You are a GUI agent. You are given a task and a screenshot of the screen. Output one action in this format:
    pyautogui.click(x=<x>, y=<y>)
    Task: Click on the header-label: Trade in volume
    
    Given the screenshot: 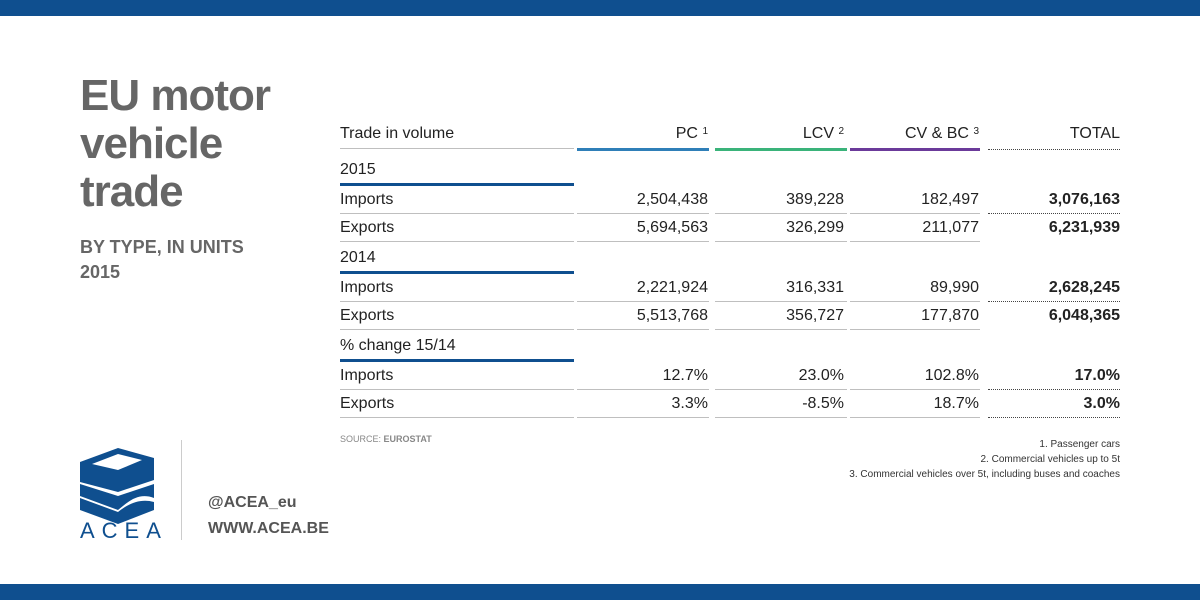 What is the action you would take?
    pyautogui.click(x=397, y=133)
    